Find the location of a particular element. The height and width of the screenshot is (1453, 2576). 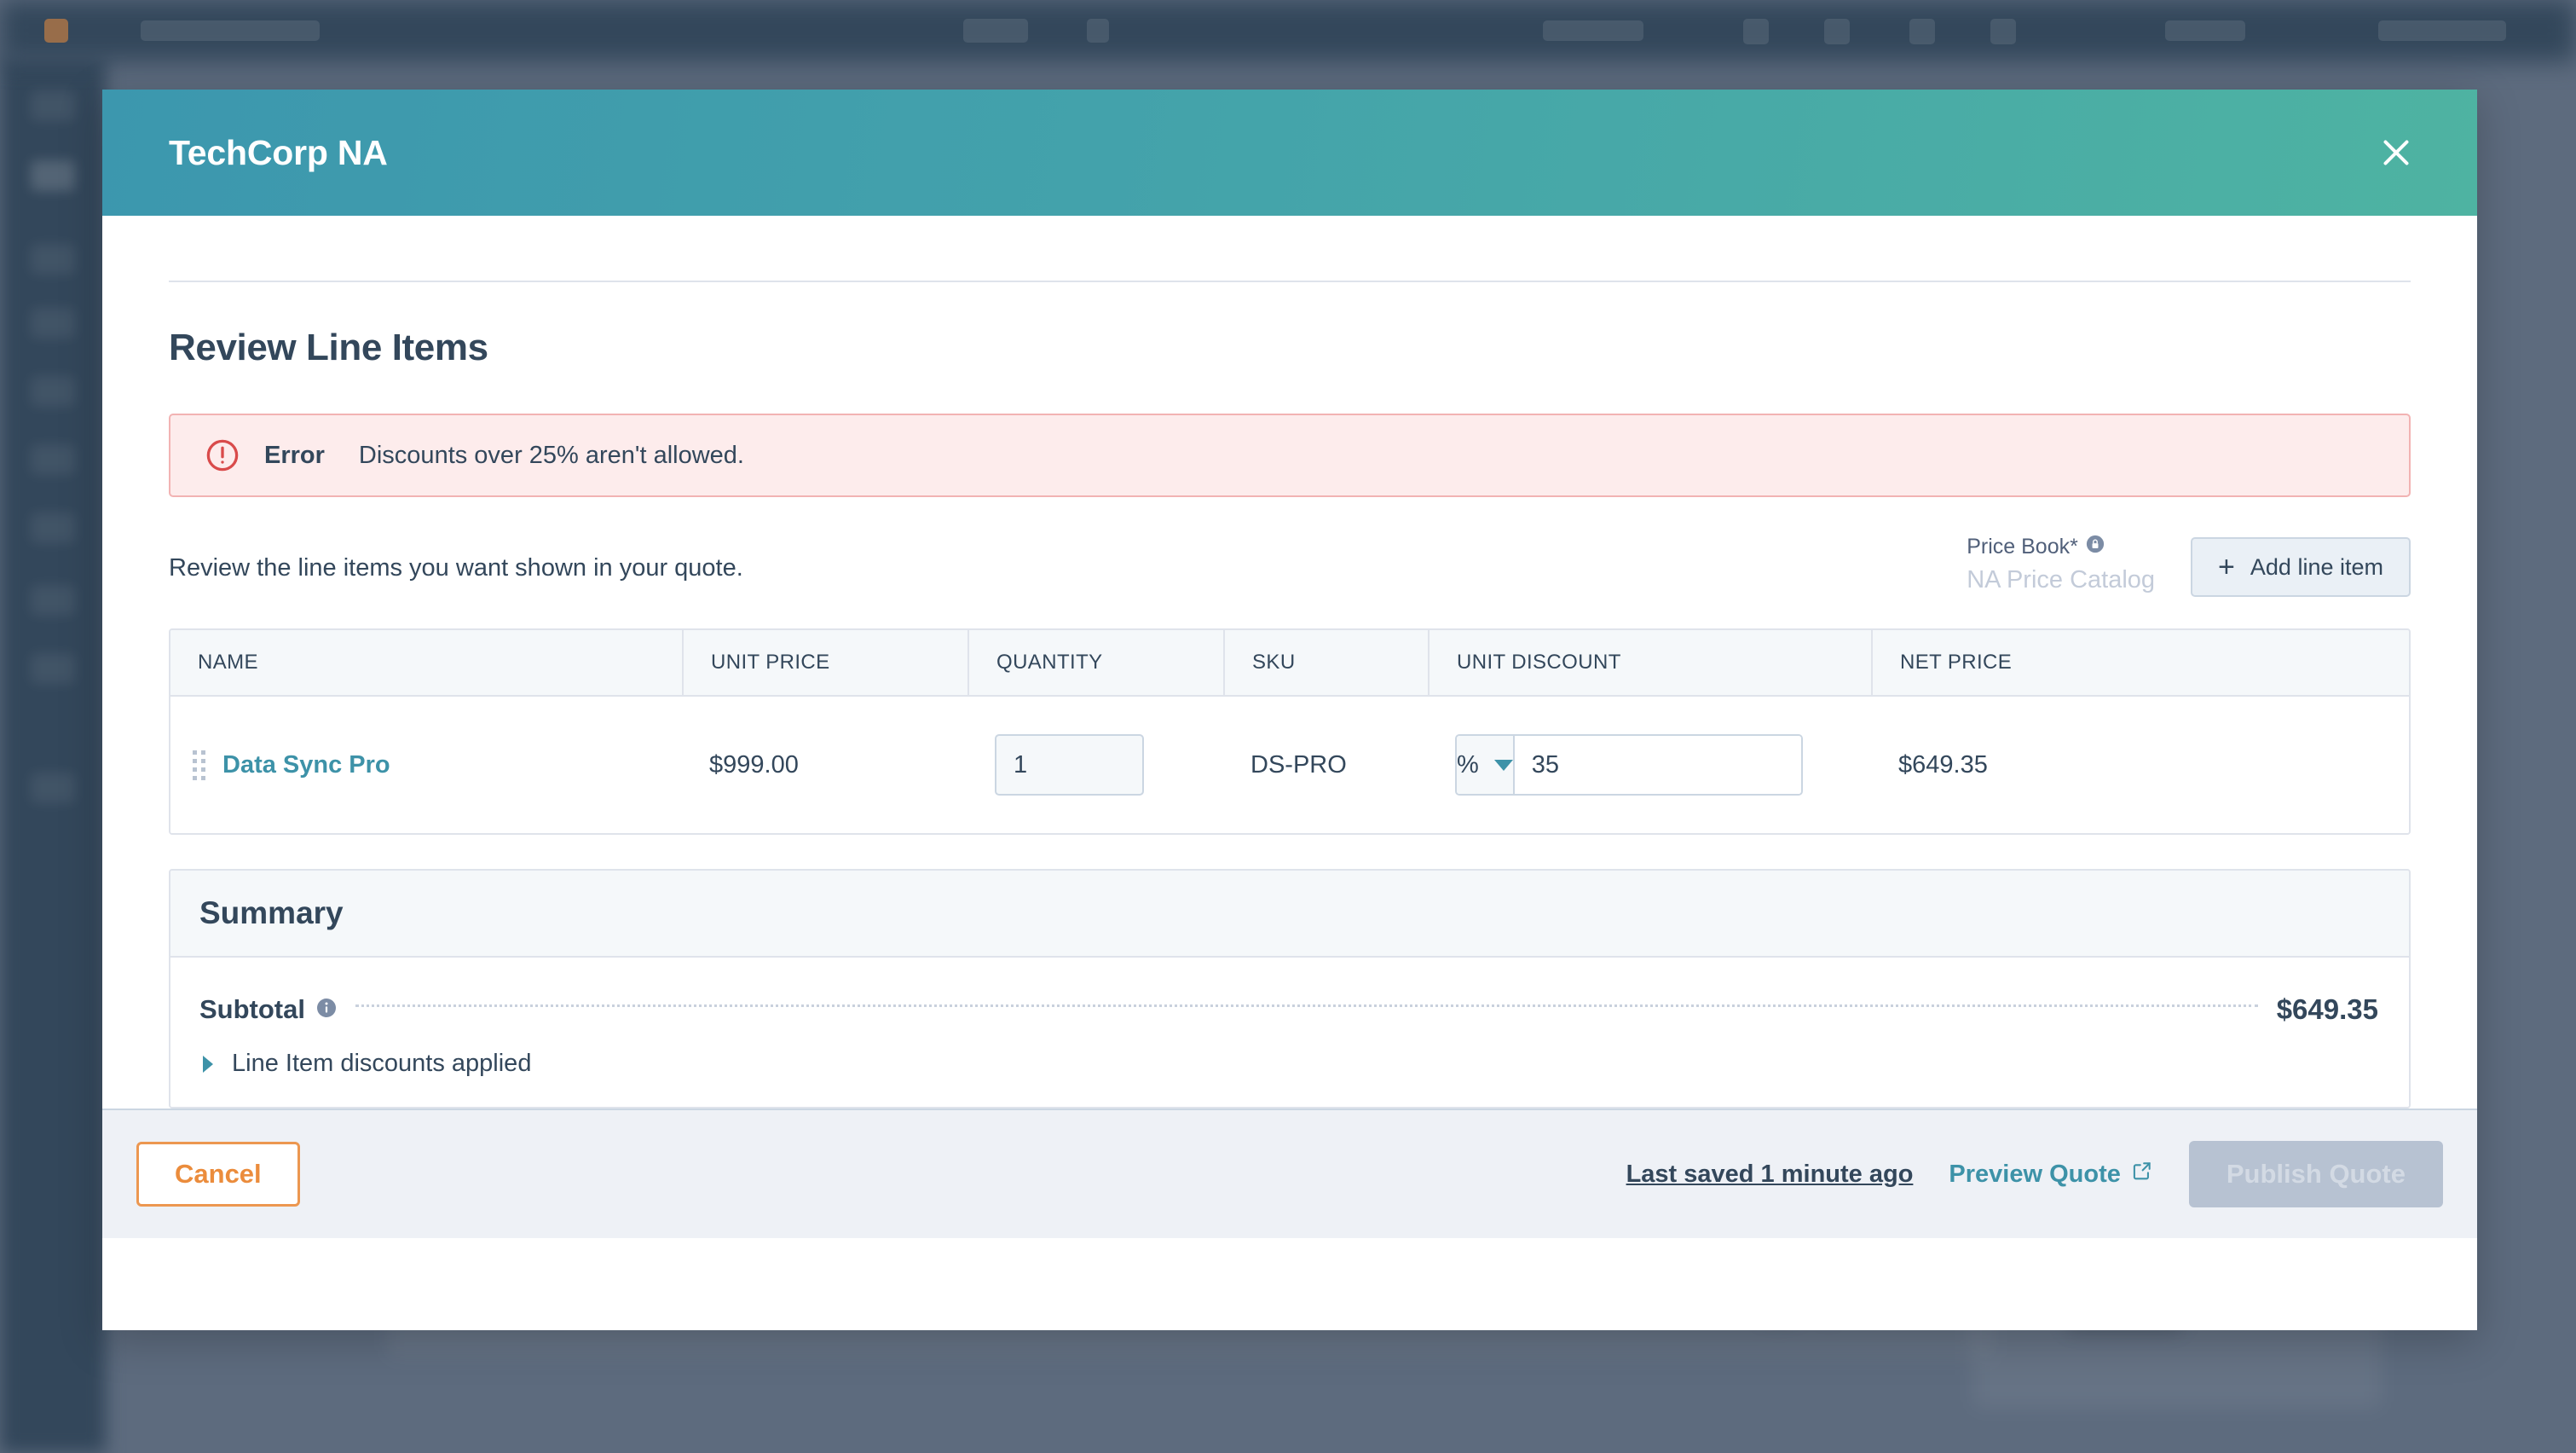

line-item-discounts-toggle: Line Item discounts applied is located at coordinates (1288, 1064).